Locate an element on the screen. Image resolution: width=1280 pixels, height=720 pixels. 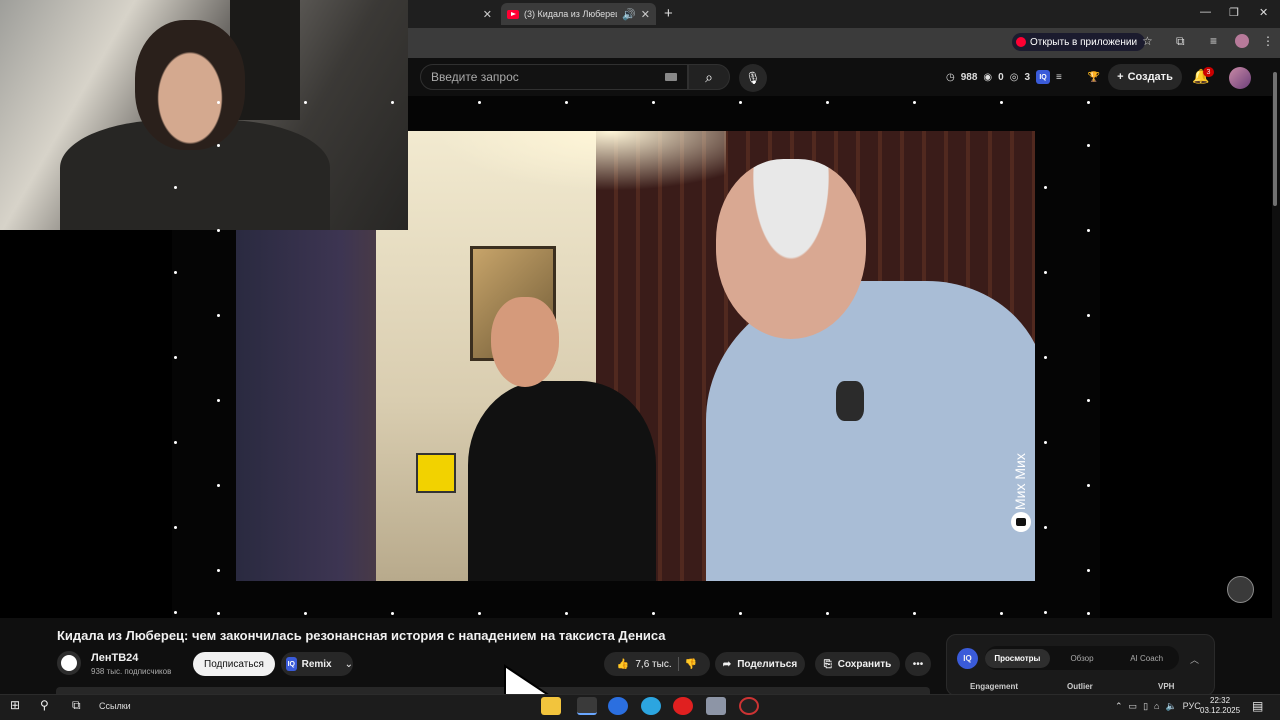
dislike-icon: 👎 is located at coordinates (691, 664).